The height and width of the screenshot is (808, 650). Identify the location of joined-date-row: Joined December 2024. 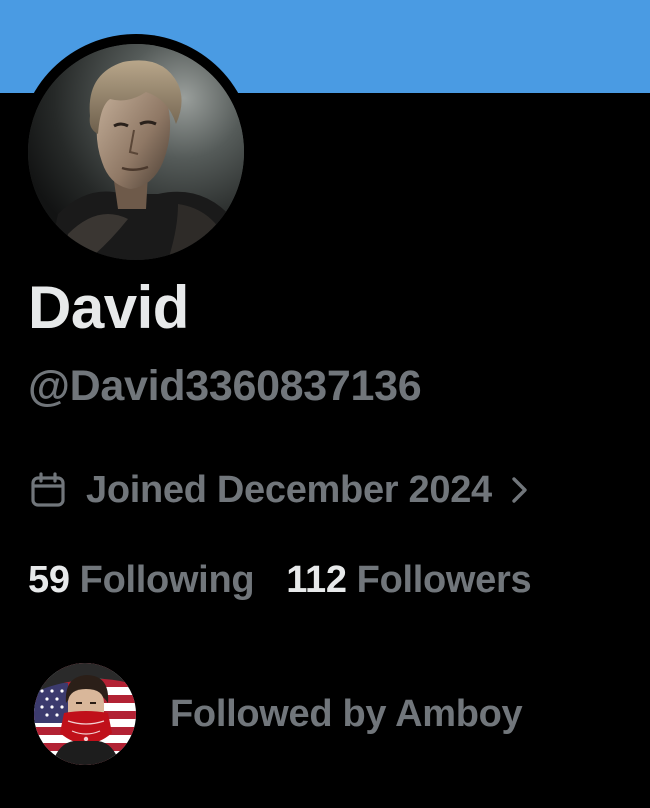
(280, 490).